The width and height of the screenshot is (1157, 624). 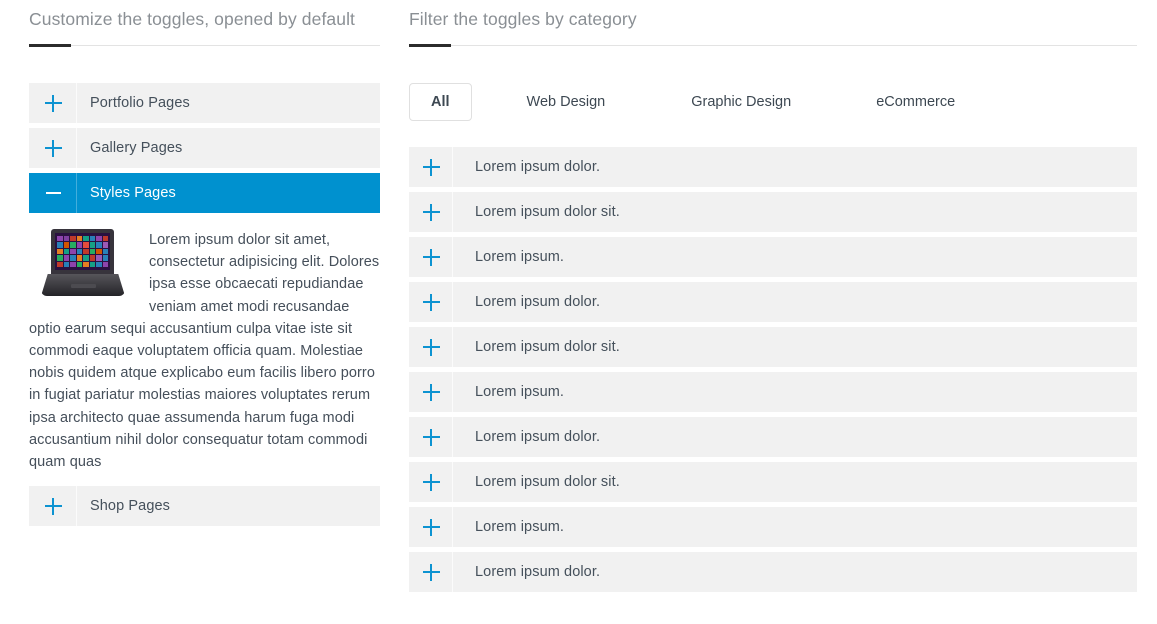 I want to click on right-heading-rule, so click(x=773, y=45).